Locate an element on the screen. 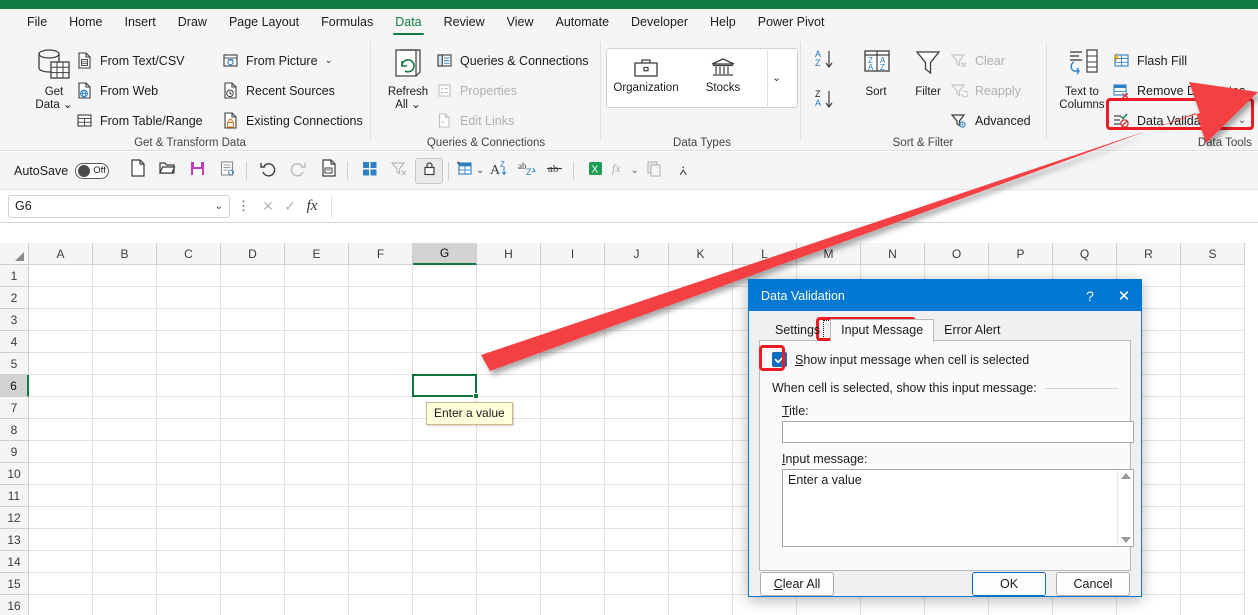 The height and width of the screenshot is (615, 1258). cell-A3 is located at coordinates (61, 320).